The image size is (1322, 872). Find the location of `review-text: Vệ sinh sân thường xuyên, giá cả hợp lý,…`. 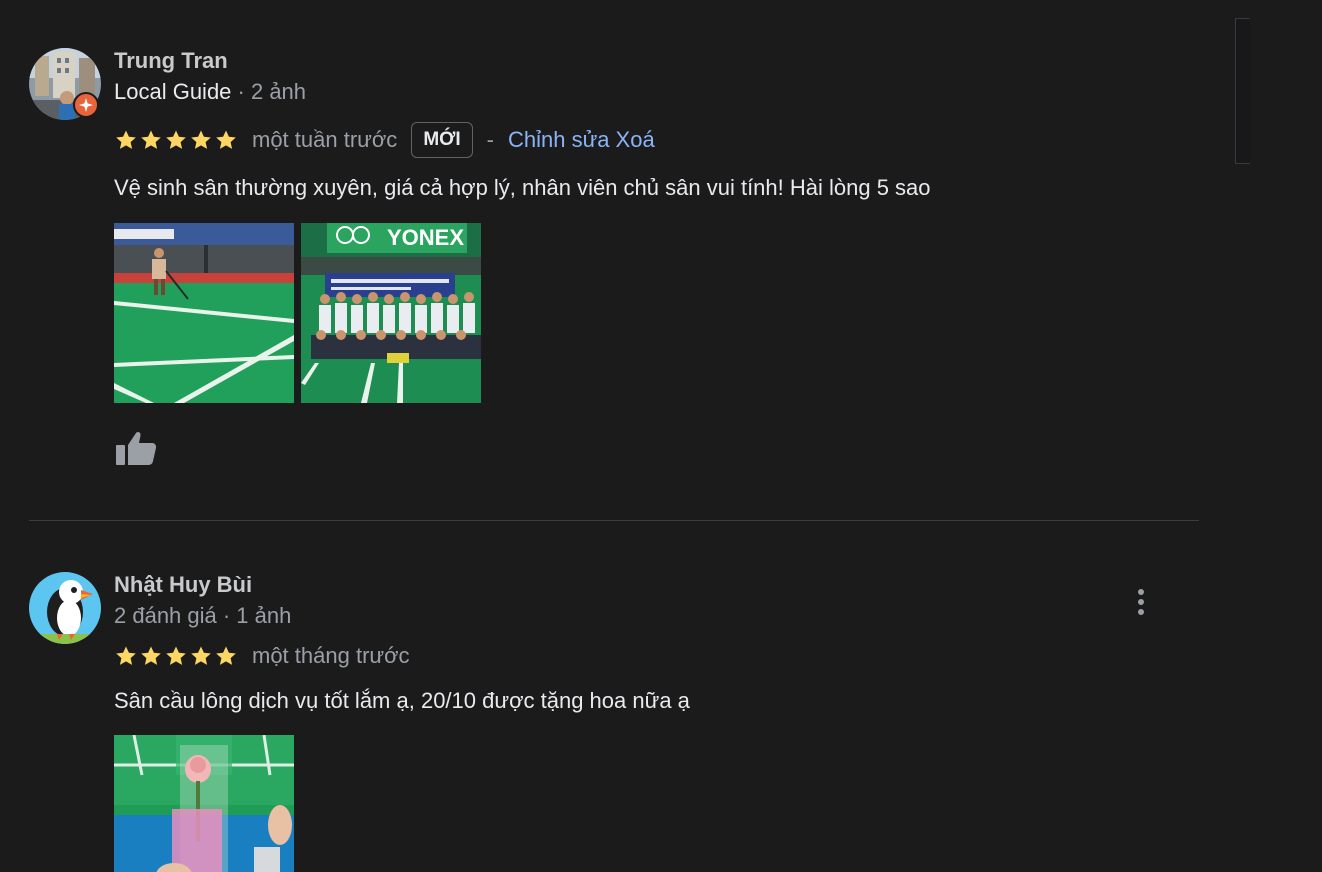

review-text: Vệ sinh sân thường xuyên, giá cả hợp lý,… is located at coordinates (522, 187).